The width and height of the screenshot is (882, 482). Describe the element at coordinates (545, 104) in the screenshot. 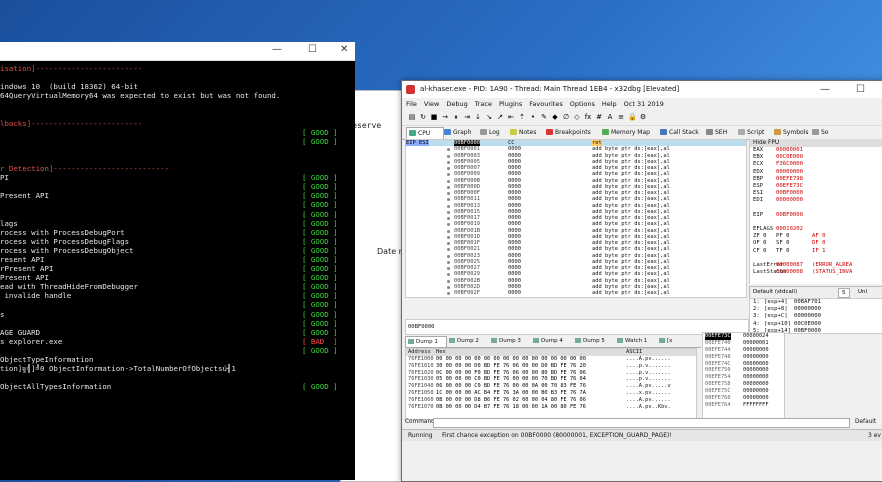

I see `menu-item: Favourites` at that location.